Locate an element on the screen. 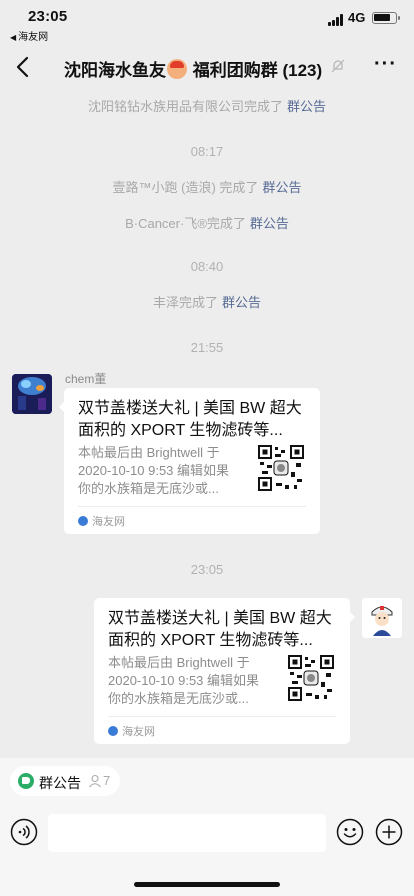  system-message: 丰泽完成了 群公告 is located at coordinates (207, 301).